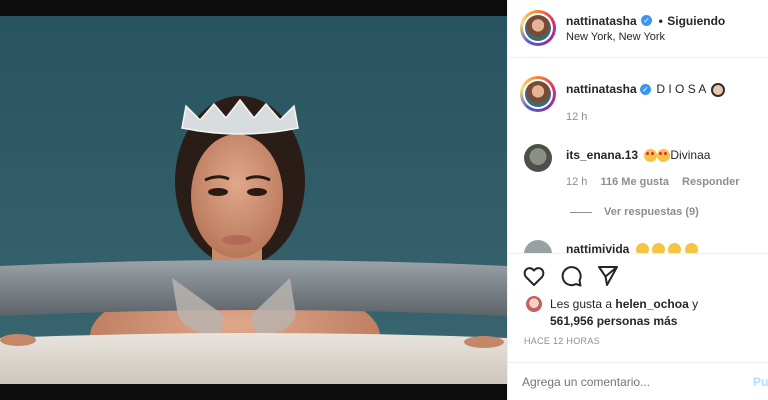 This screenshot has height=400, width=768. I want to click on media-letterbox-bottom, so click(253, 392).